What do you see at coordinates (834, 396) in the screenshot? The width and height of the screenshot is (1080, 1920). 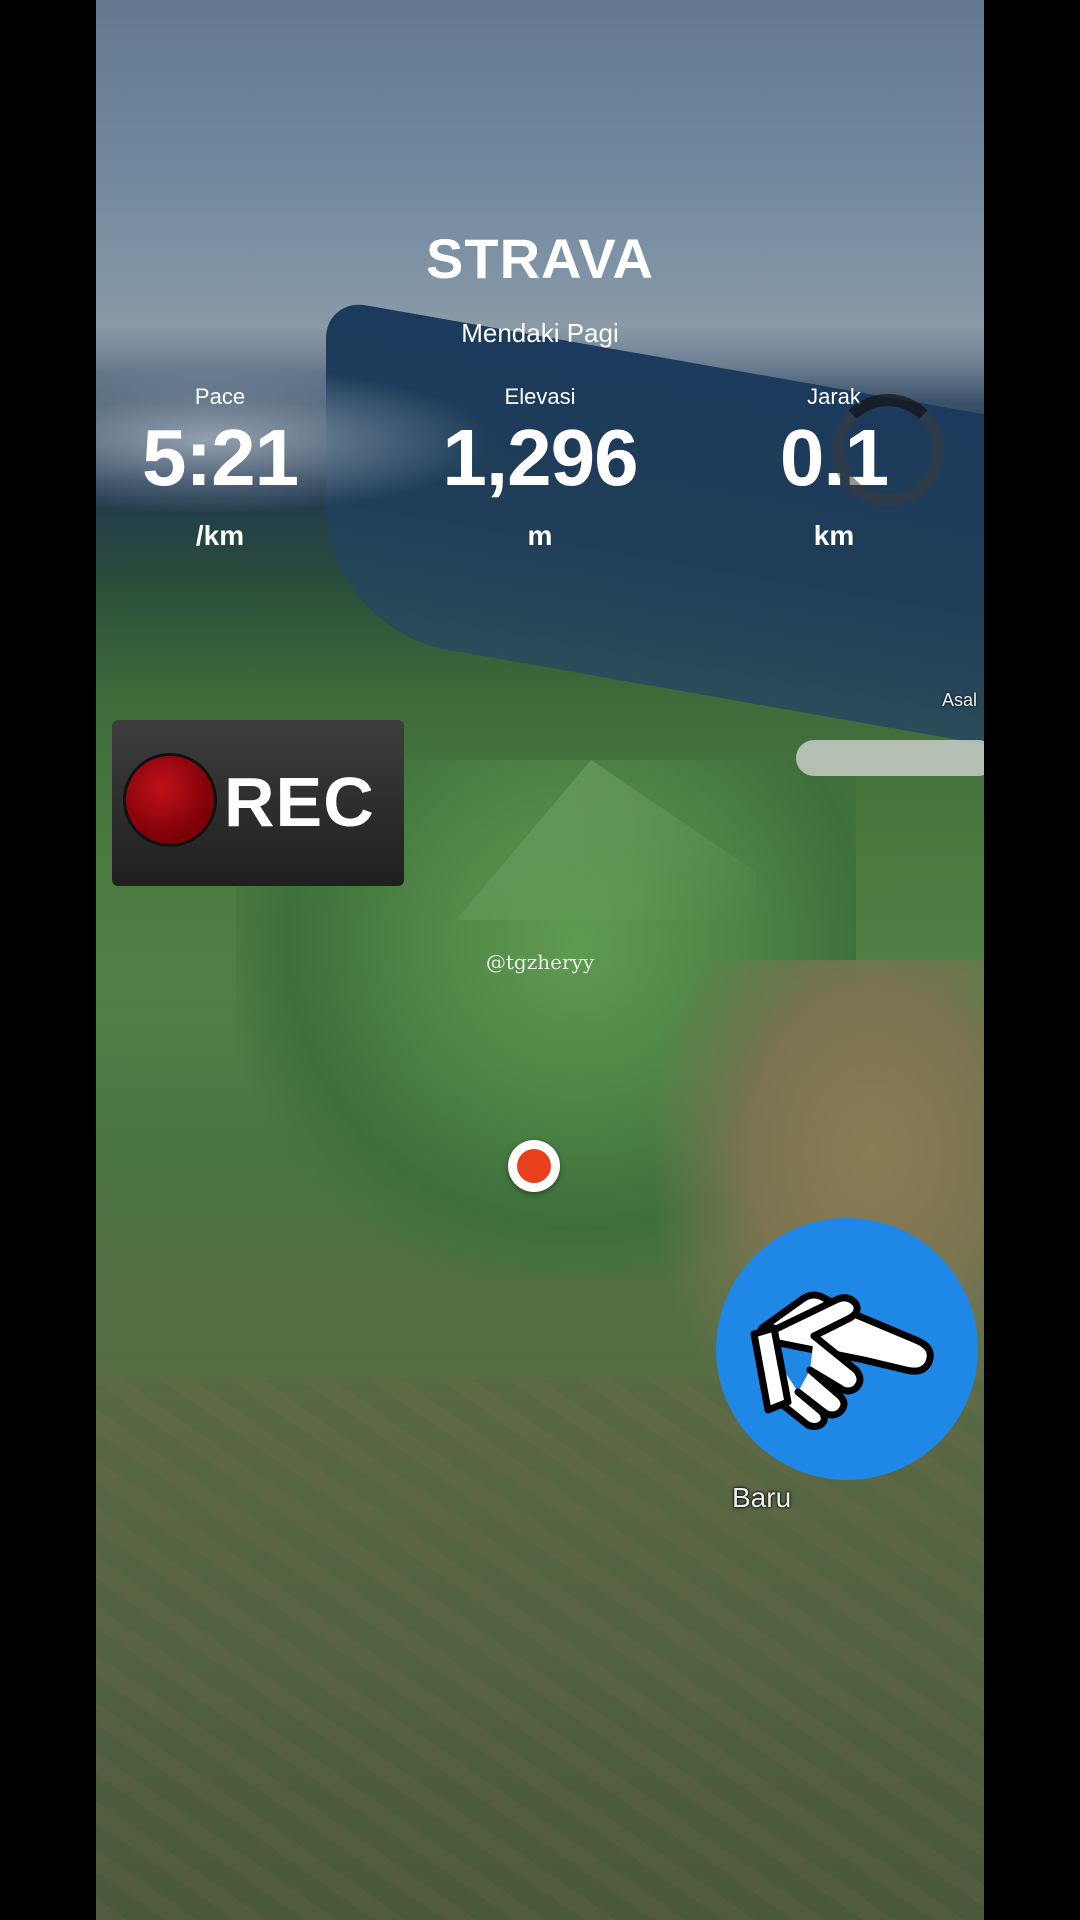 I see `stat-label: Jarak` at bounding box center [834, 396].